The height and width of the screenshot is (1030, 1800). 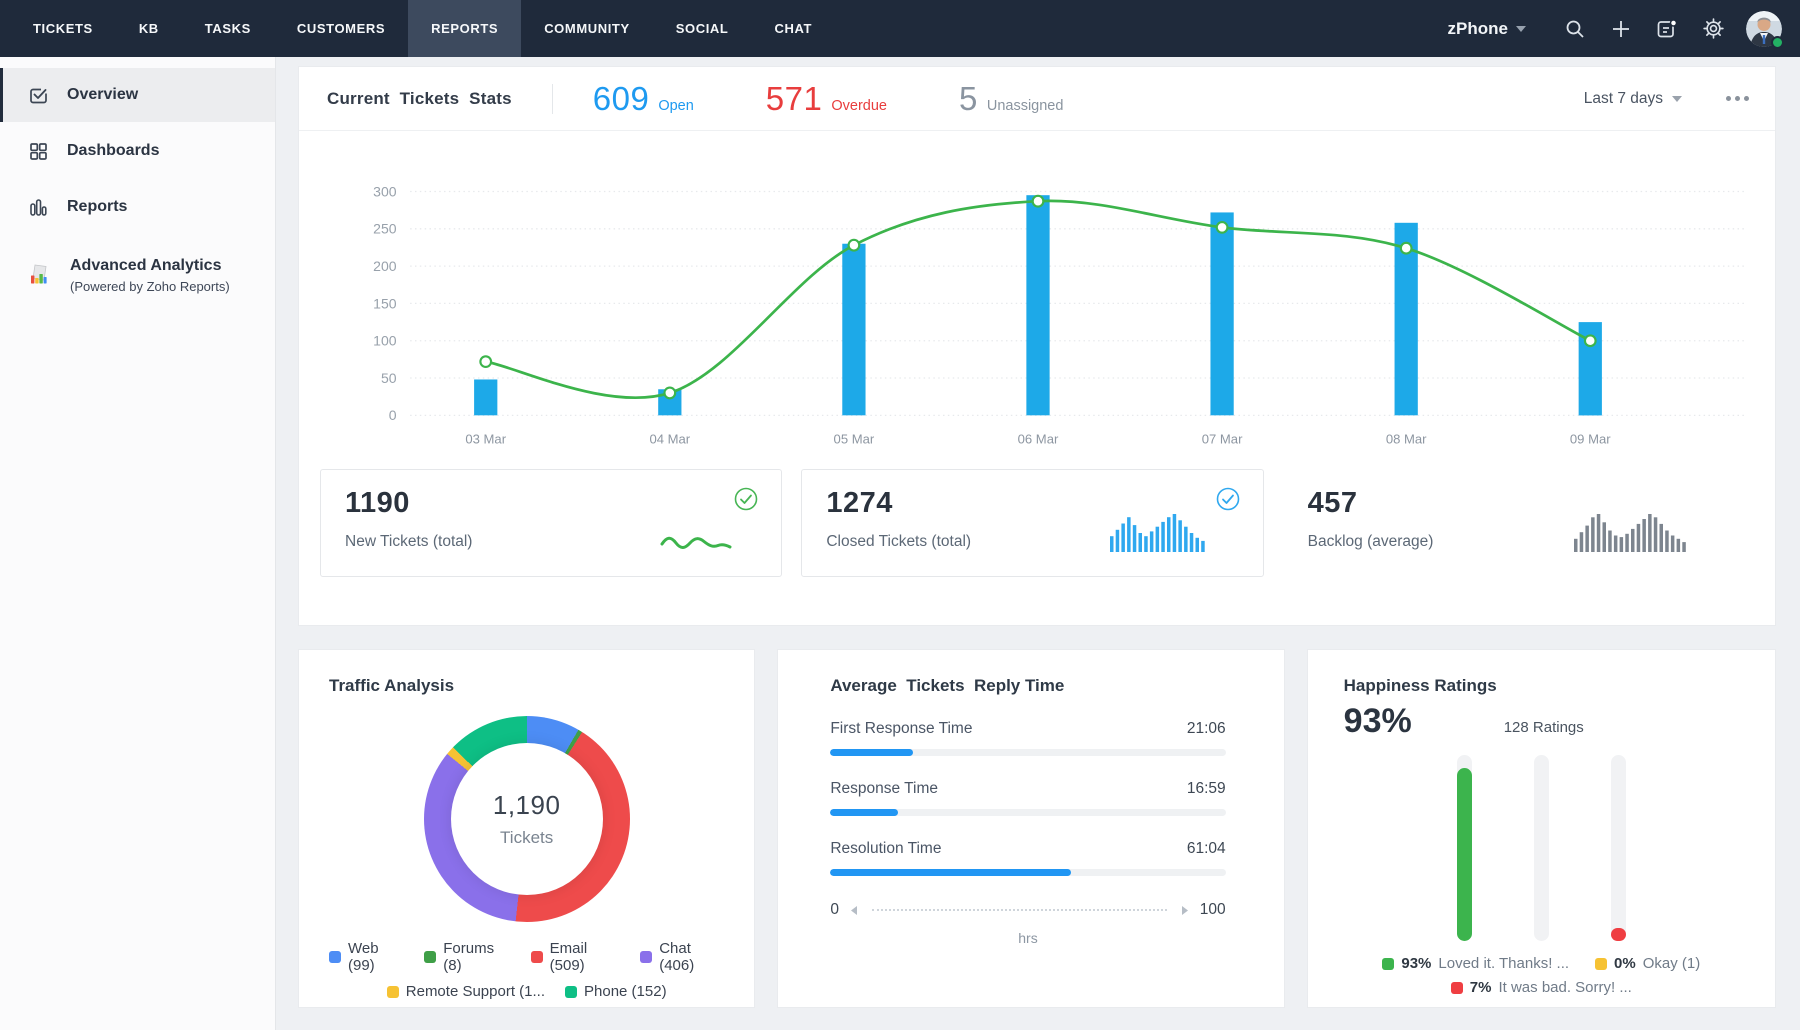 I want to click on activity-feed-button, so click(x=1667, y=28).